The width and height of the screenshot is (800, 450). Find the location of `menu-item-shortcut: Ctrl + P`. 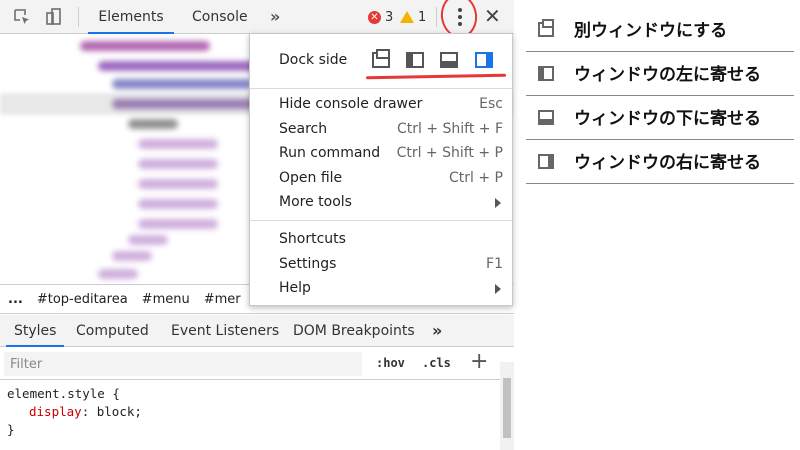

menu-item-shortcut: Ctrl + P is located at coordinates (476, 178).